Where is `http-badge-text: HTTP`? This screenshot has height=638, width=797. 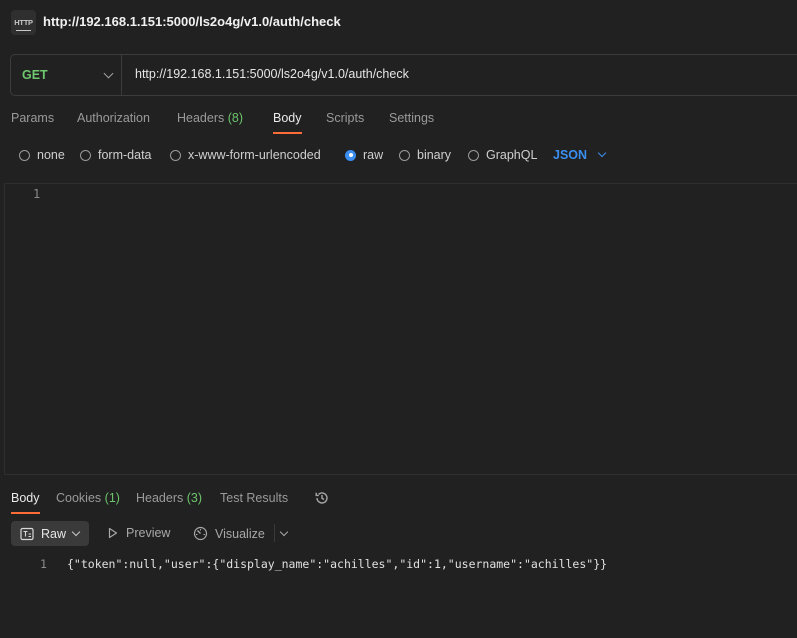 http-badge-text: HTTP is located at coordinates (23, 22).